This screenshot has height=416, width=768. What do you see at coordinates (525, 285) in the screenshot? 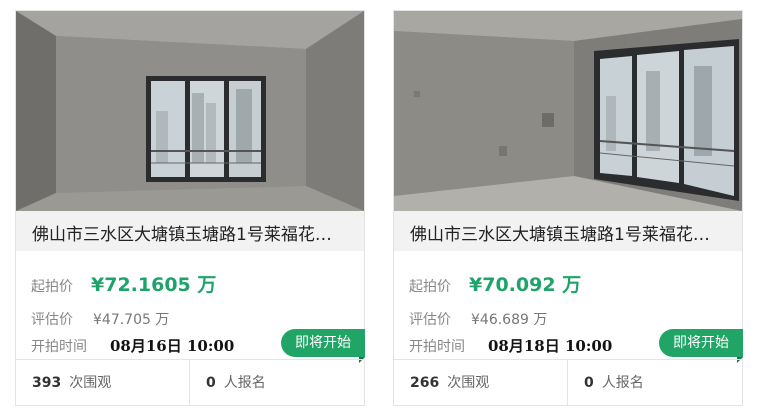
I see `start-price: ¥70.092 万` at bounding box center [525, 285].